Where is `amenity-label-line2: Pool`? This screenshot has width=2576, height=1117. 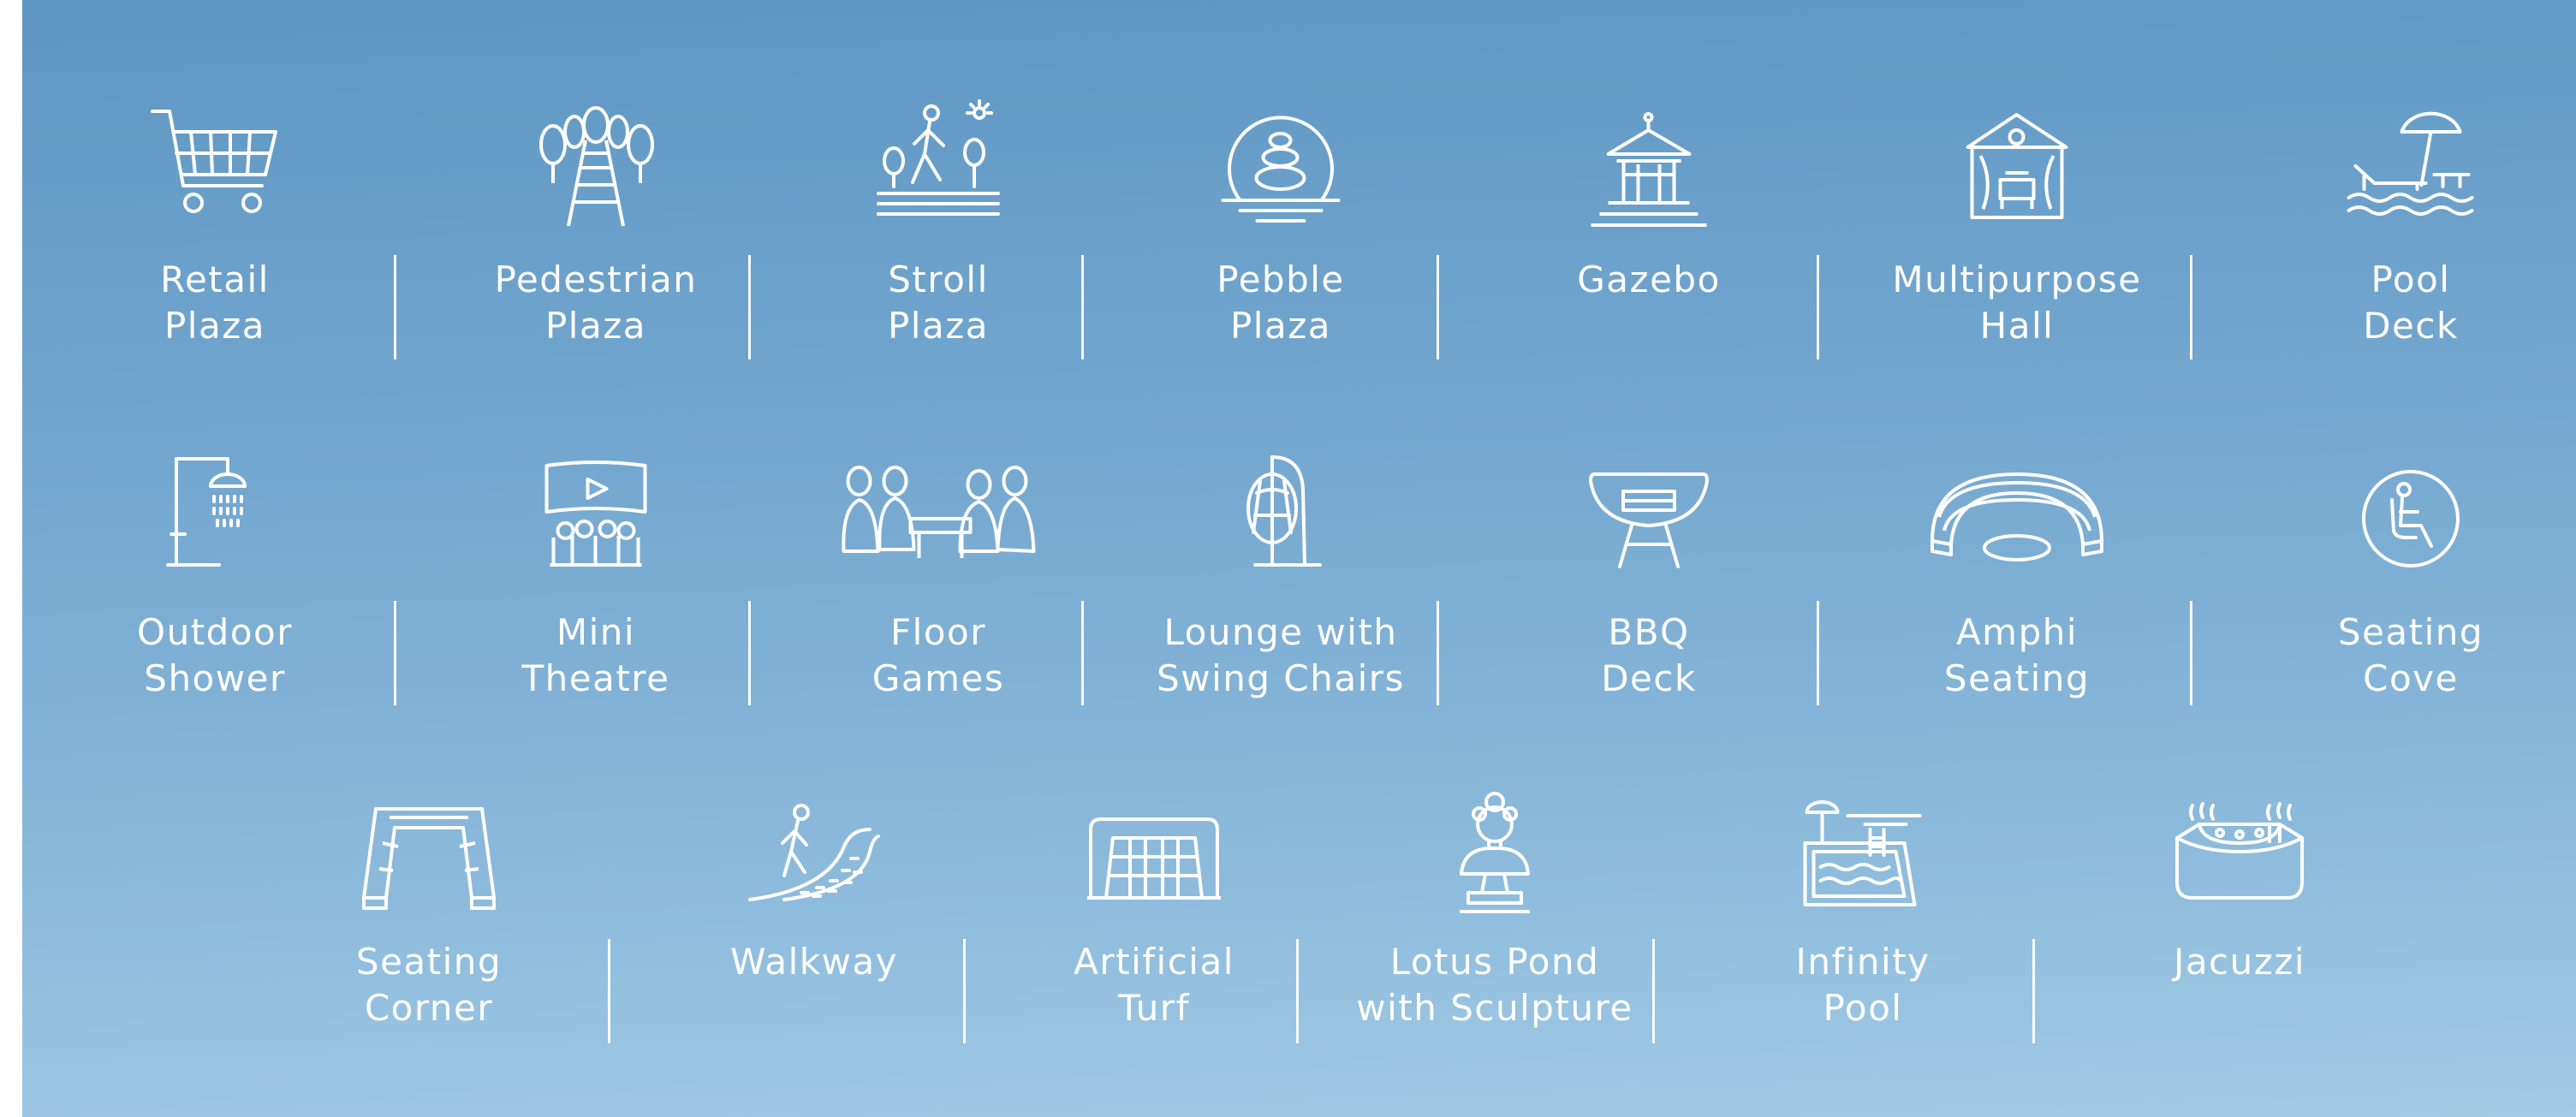 amenity-label-line2: Pool is located at coordinates (1863, 1008).